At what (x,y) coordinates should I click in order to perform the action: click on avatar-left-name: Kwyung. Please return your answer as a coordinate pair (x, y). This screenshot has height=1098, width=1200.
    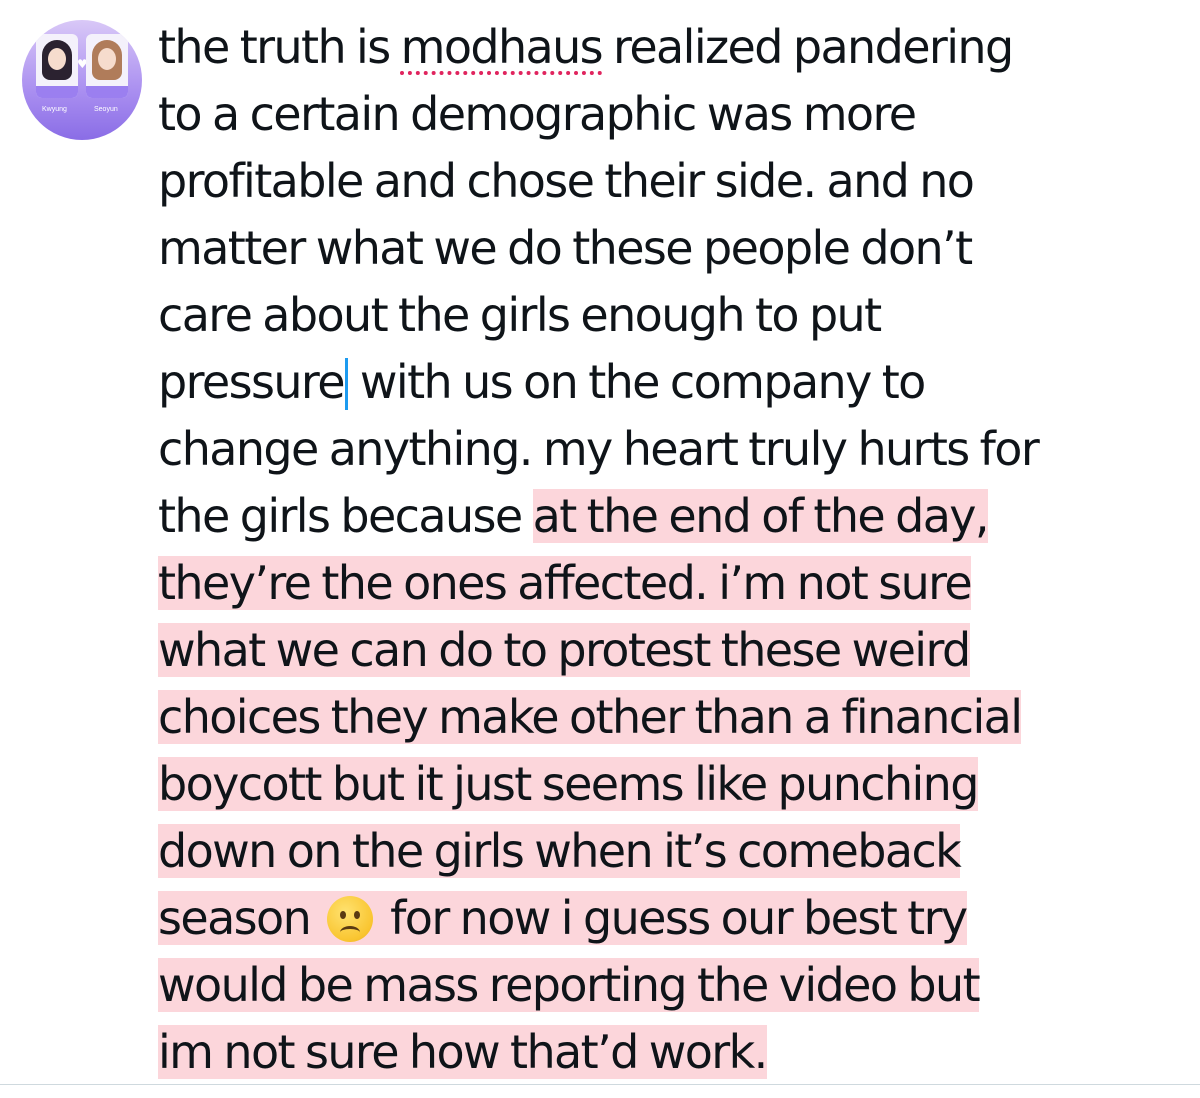
    Looking at the image, I should click on (54, 109).